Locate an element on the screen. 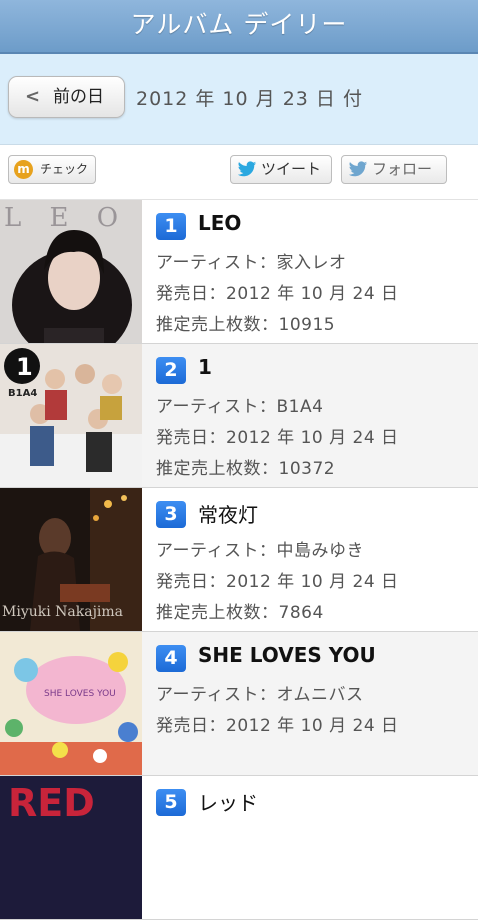 This screenshot has height=920, width=478. check-label: チェック is located at coordinates (64, 169).